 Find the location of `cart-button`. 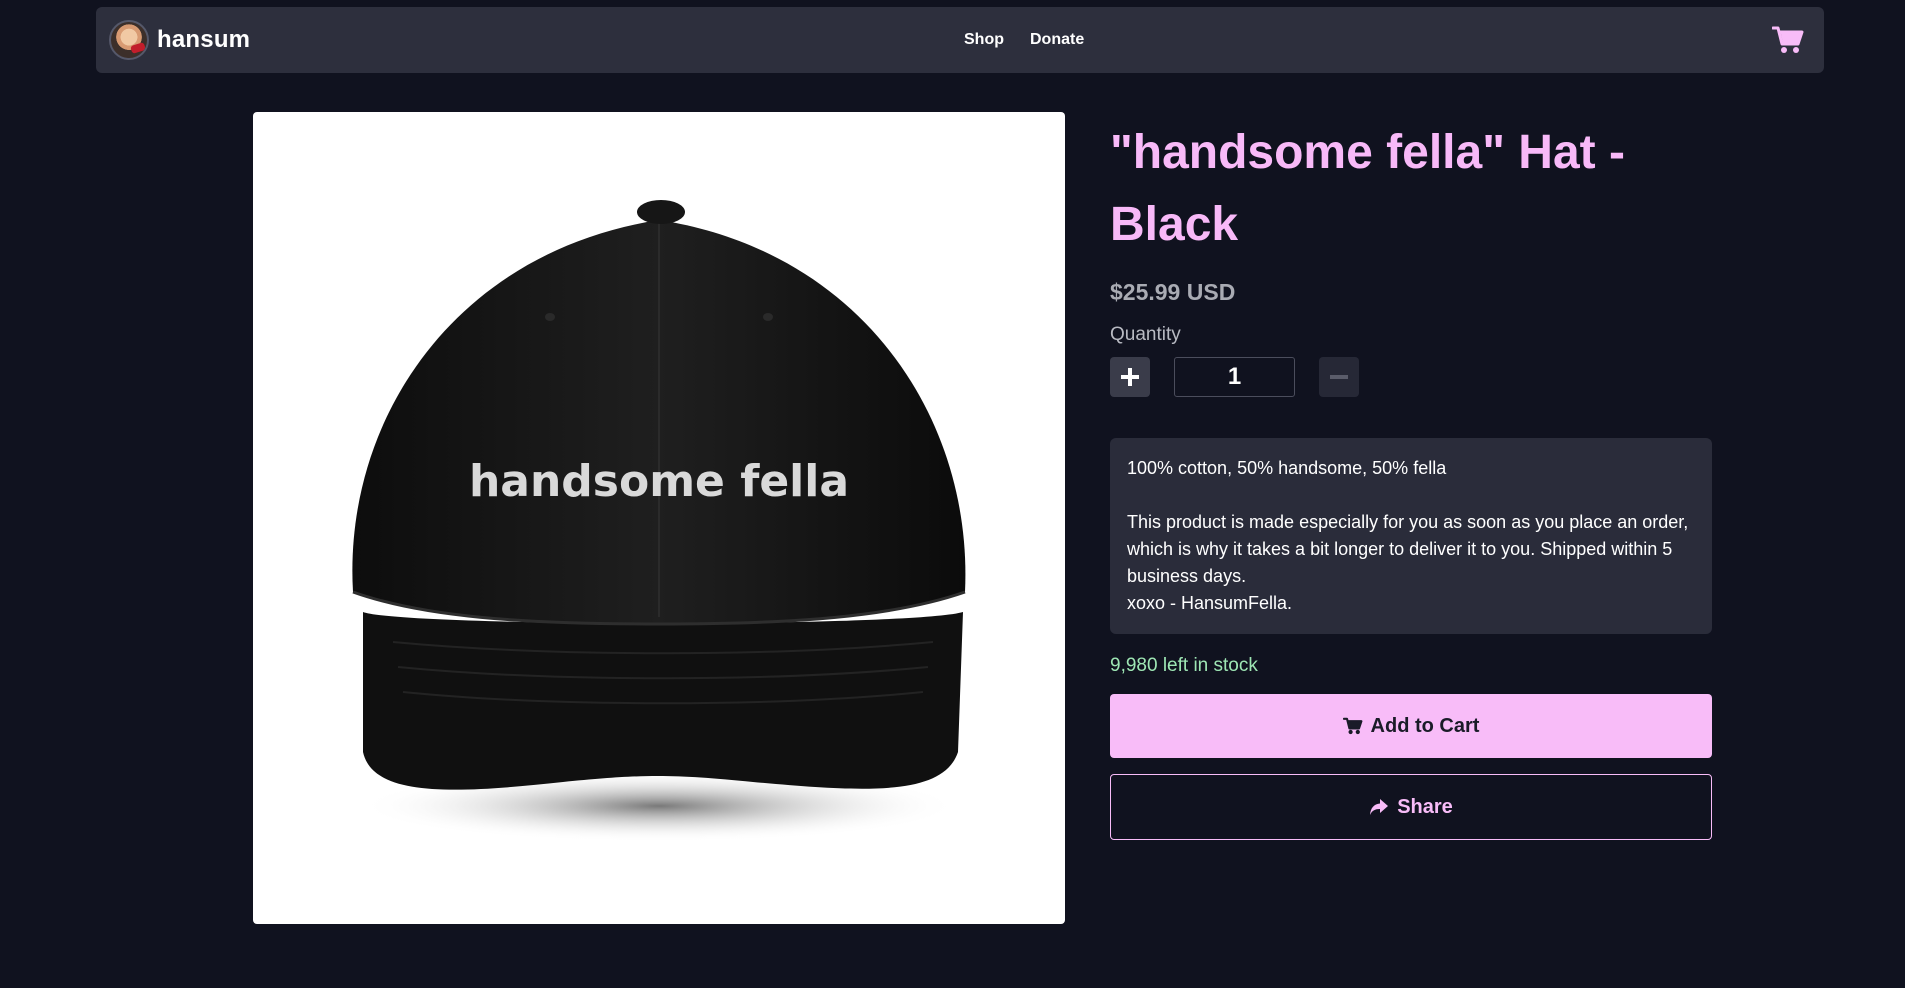

cart-button is located at coordinates (1787, 40).